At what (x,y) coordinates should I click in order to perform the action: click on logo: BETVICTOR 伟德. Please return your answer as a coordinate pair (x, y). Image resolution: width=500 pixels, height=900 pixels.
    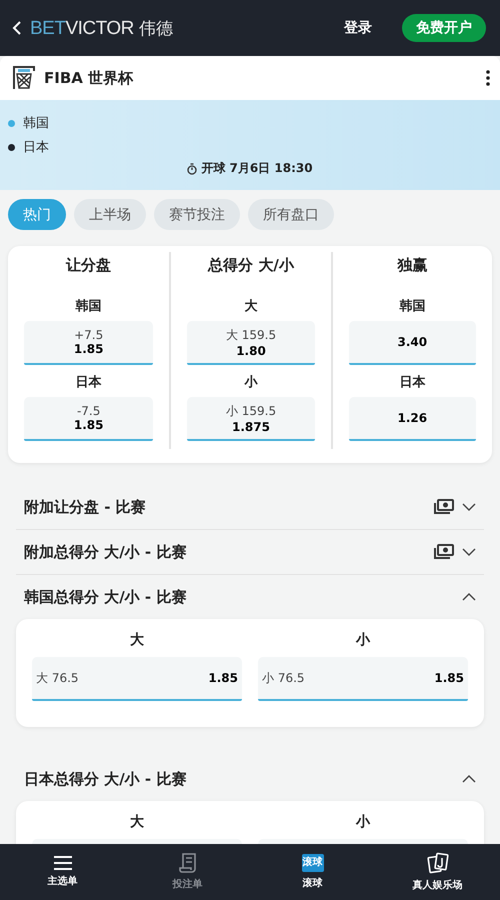
    Looking at the image, I should click on (102, 28).